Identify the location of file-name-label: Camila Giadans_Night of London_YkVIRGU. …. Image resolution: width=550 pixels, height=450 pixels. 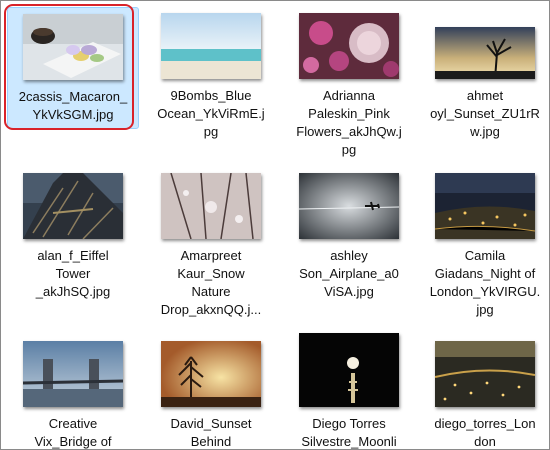
(485, 282).